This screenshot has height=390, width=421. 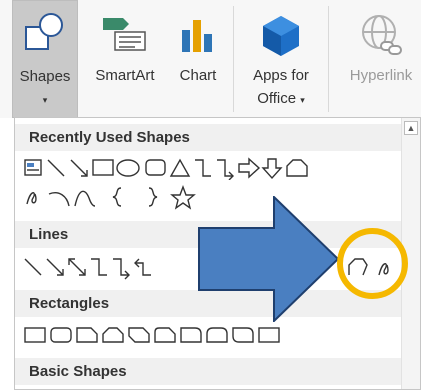 I want to click on chart-icon, so click(x=198, y=37).